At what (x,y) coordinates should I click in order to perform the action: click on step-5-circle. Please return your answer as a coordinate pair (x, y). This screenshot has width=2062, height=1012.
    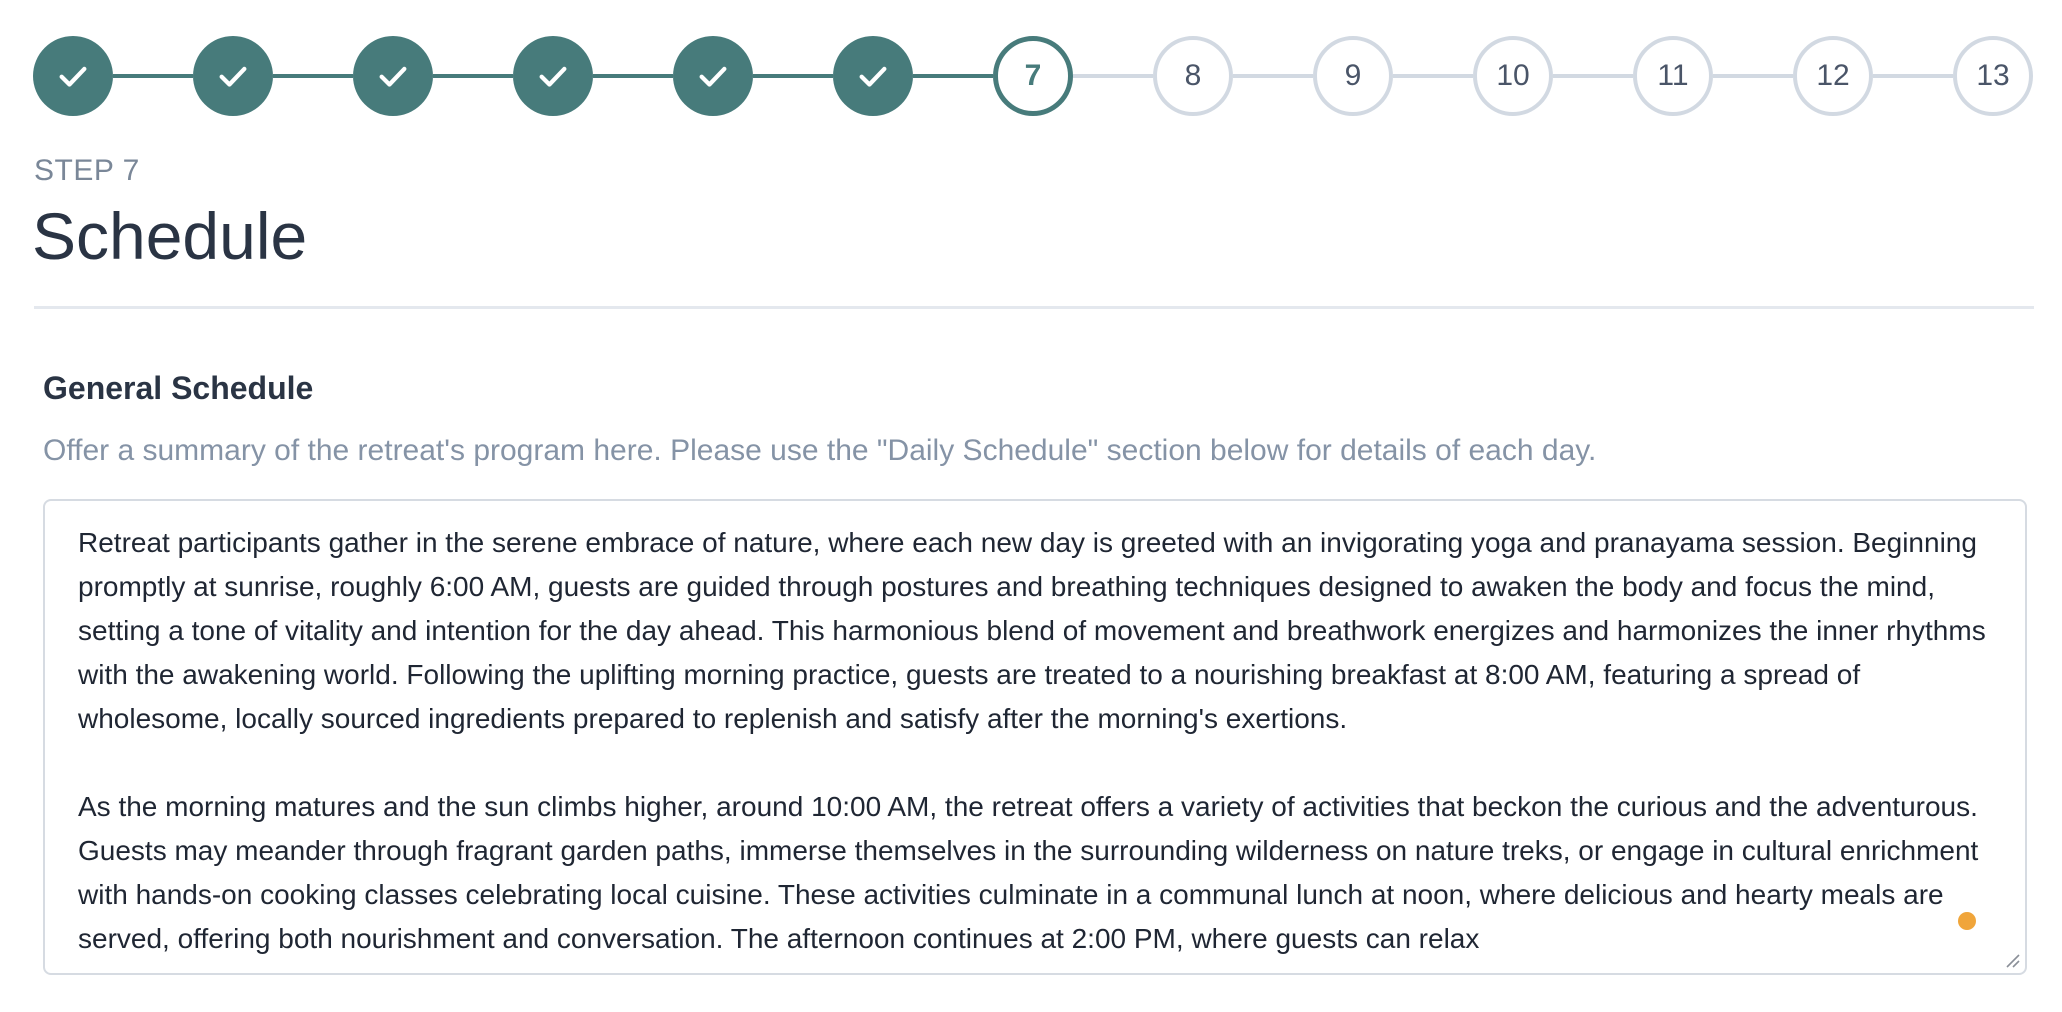
    Looking at the image, I should click on (713, 76).